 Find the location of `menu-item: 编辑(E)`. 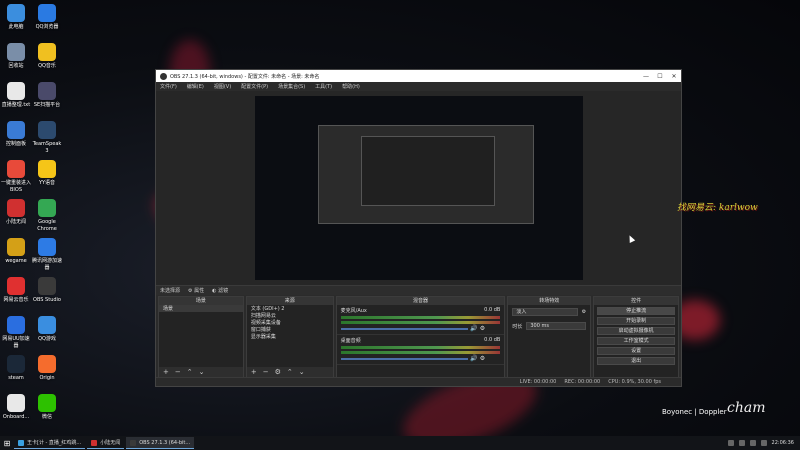

menu-item: 编辑(E) is located at coordinates (195, 86).